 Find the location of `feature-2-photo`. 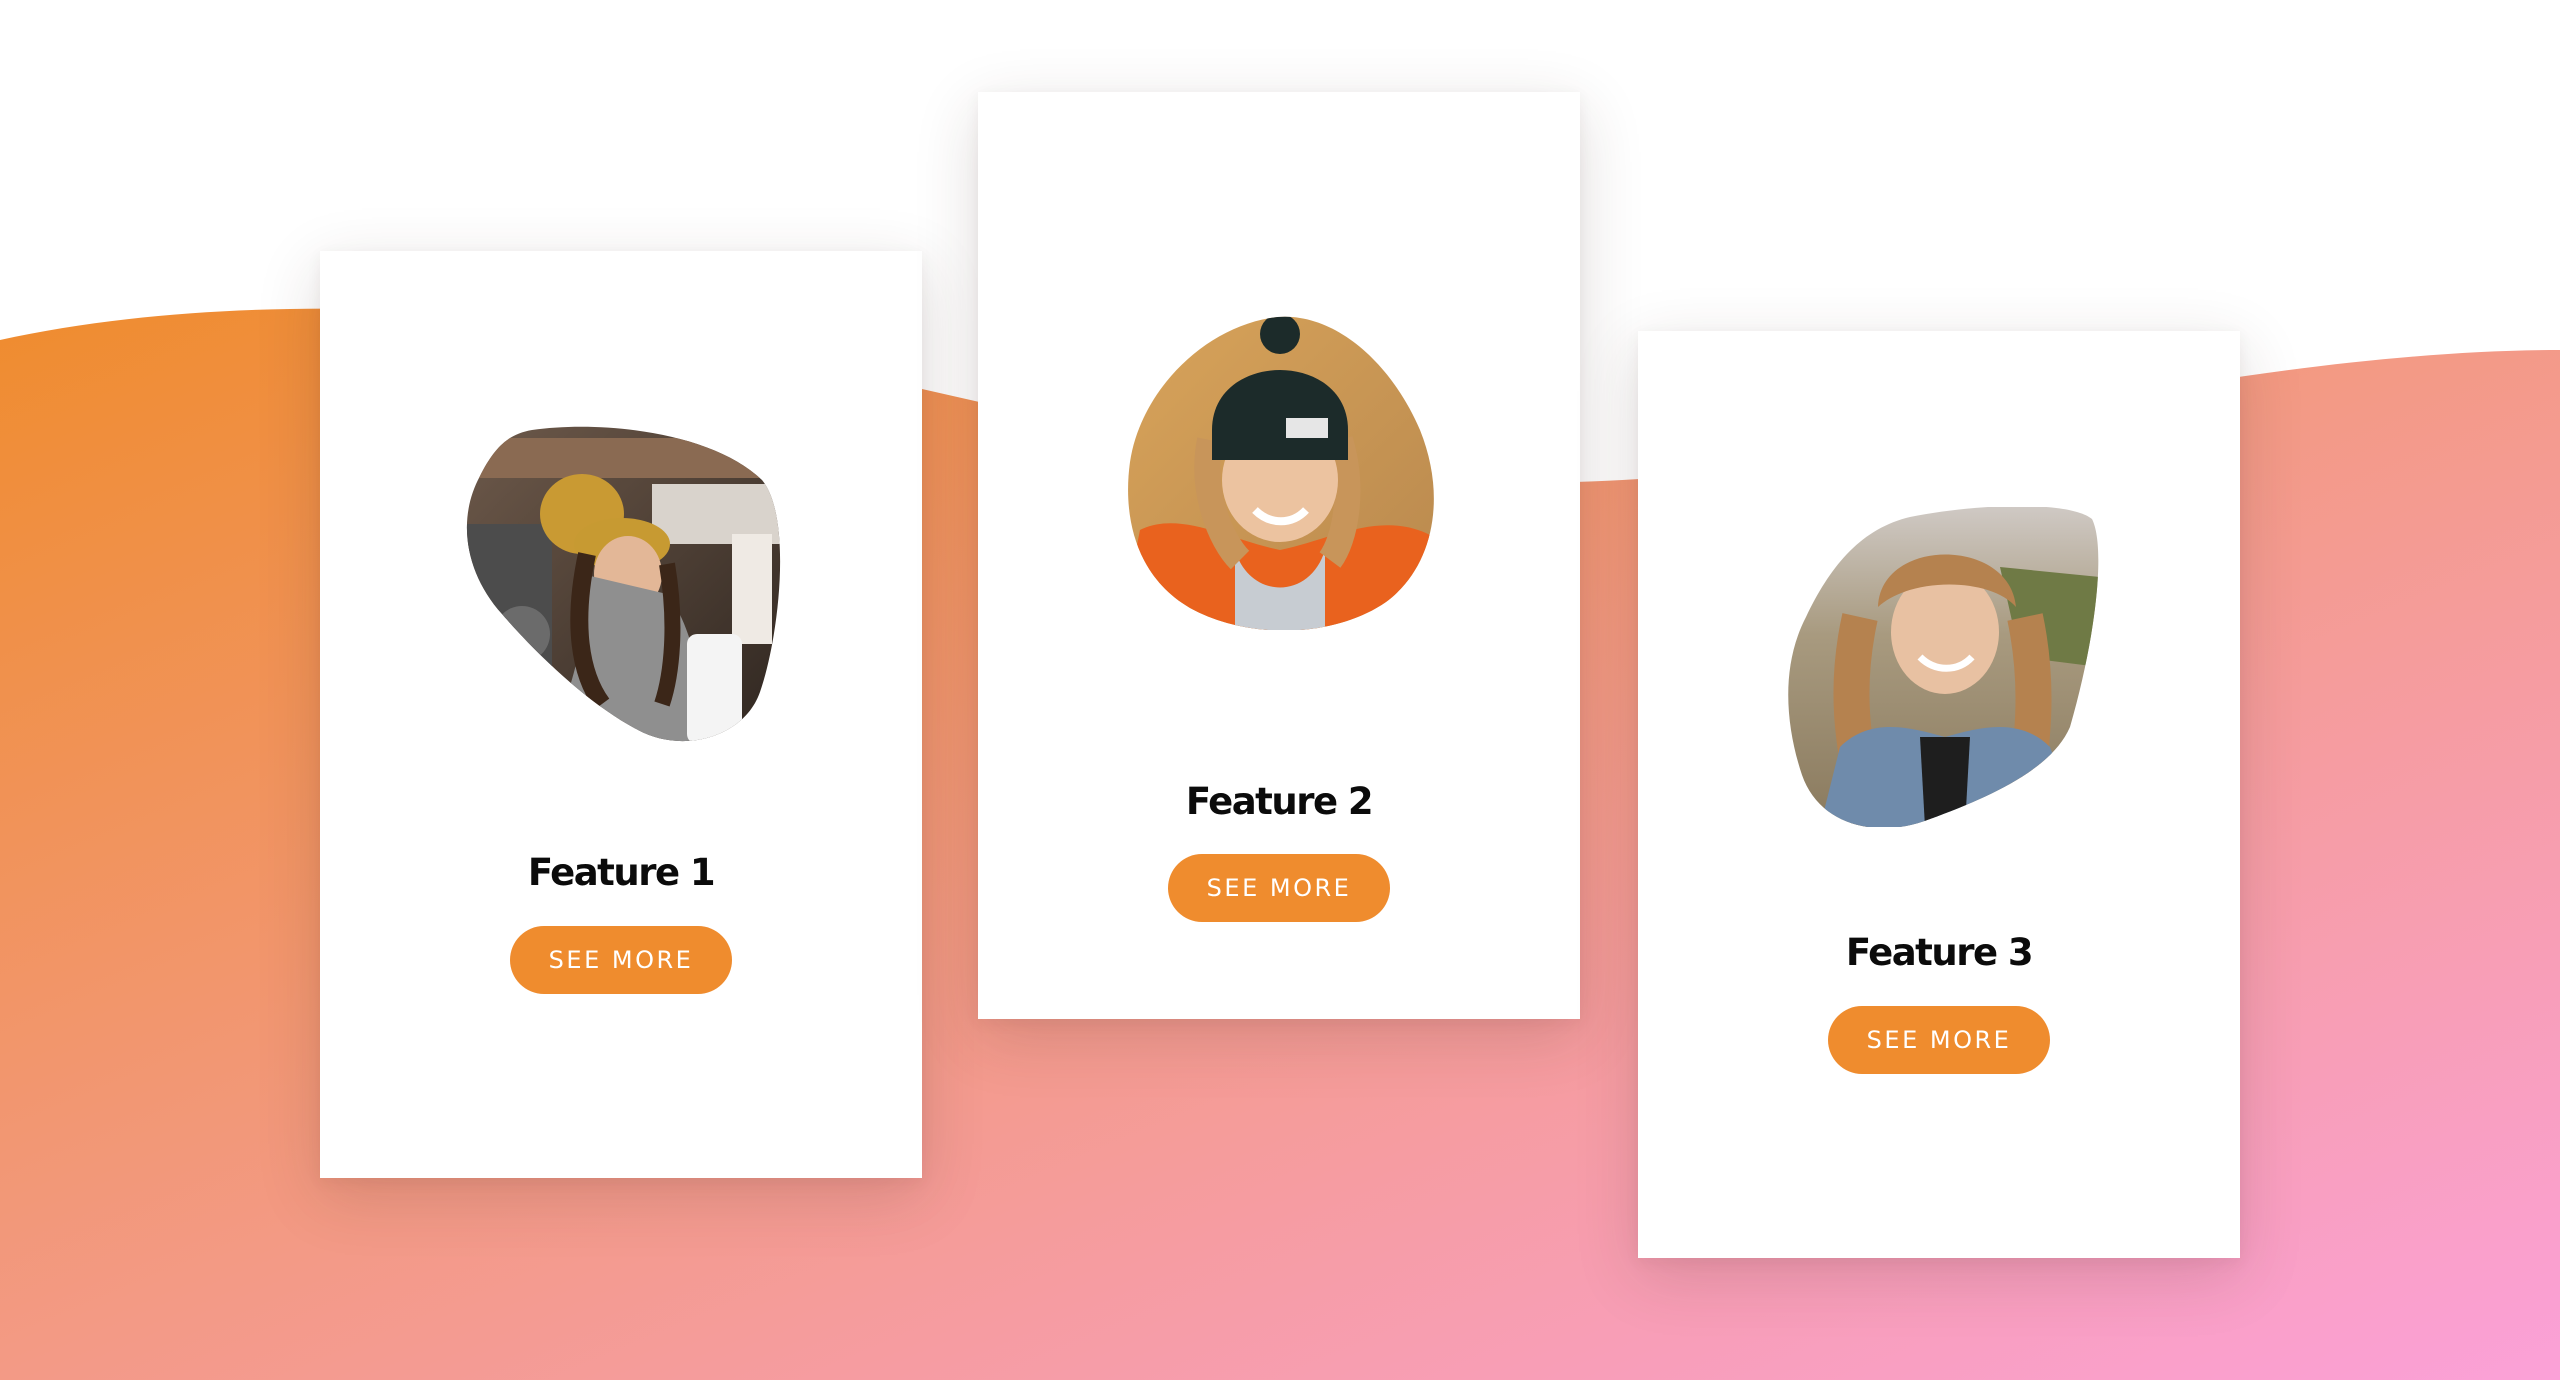

feature-2-photo is located at coordinates (1280, 470).